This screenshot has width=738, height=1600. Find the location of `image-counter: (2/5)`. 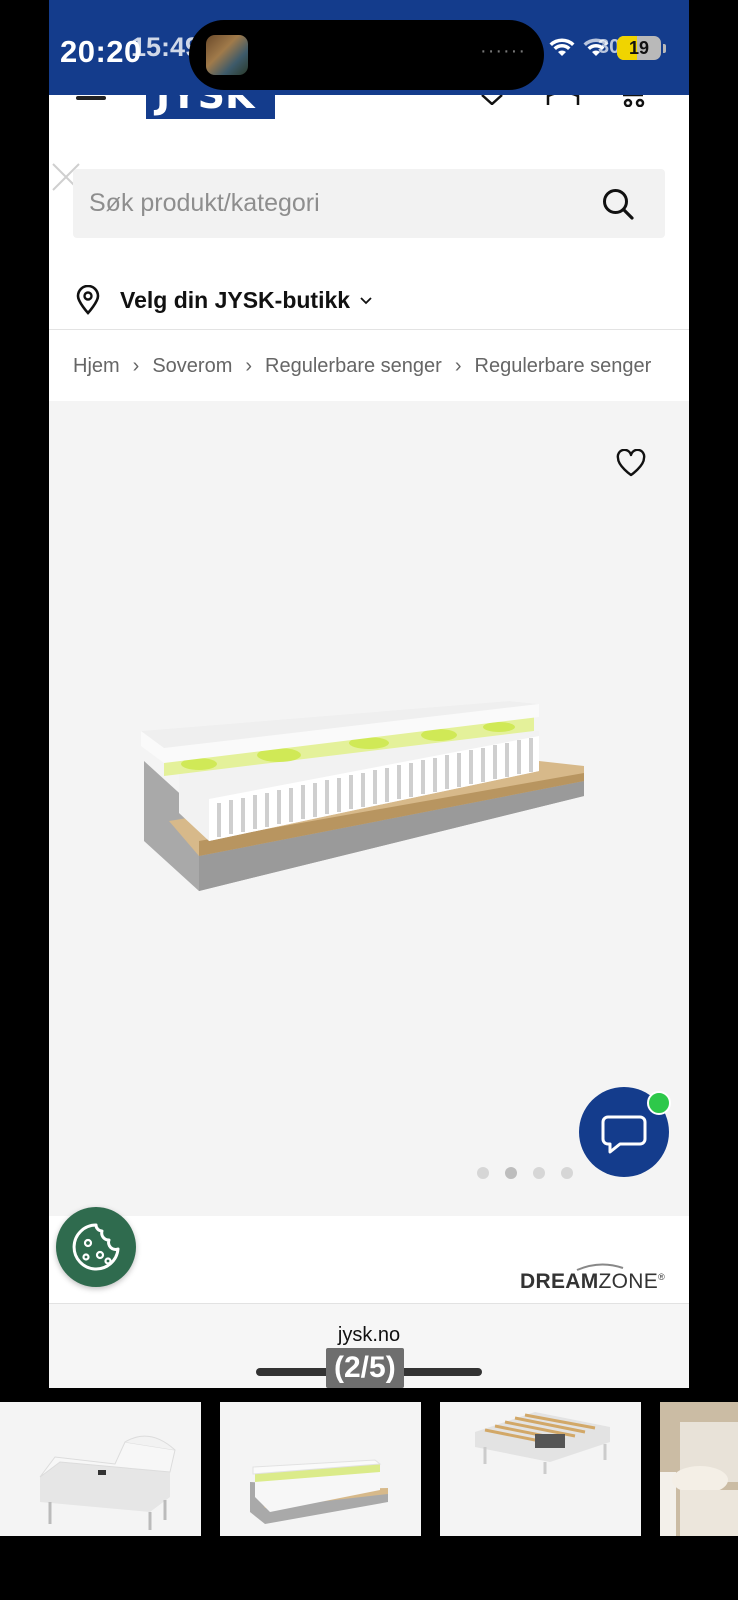

image-counter: (2/5) is located at coordinates (365, 1368).